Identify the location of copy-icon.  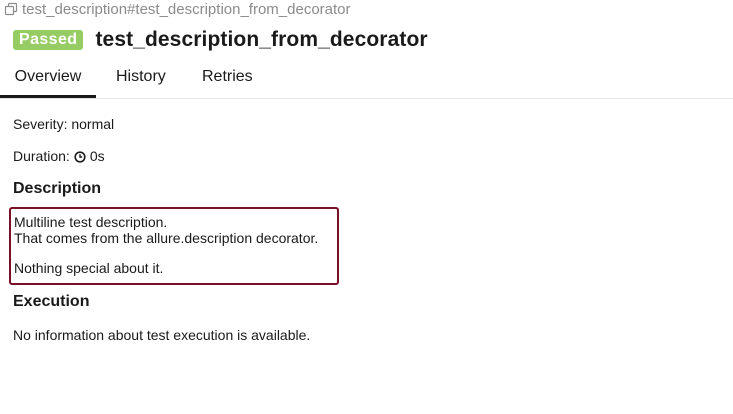
(11, 9).